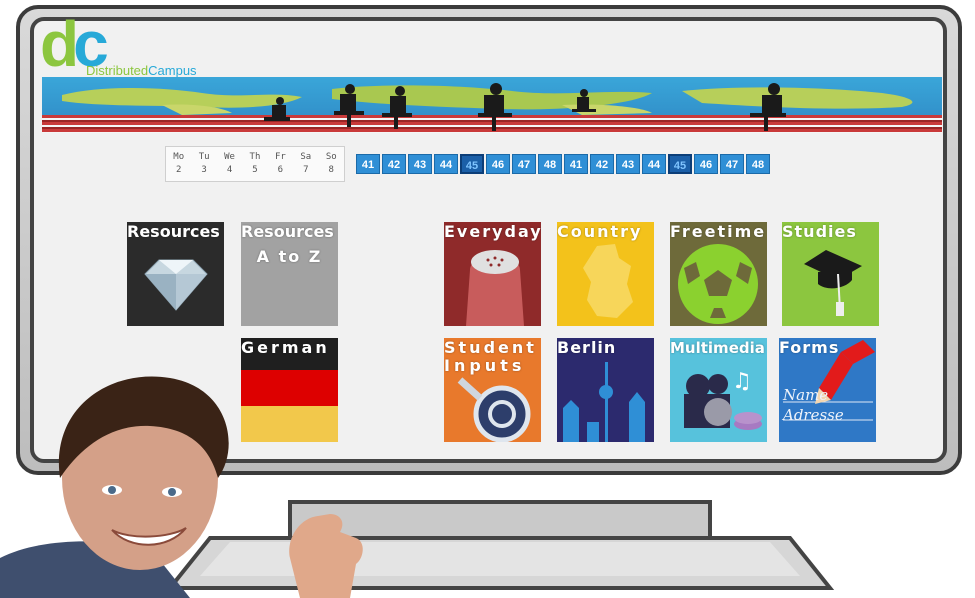 Image resolution: width=975 pixels, height=598 pixels. I want to click on logo-mark-d: d, so click(59, 44).